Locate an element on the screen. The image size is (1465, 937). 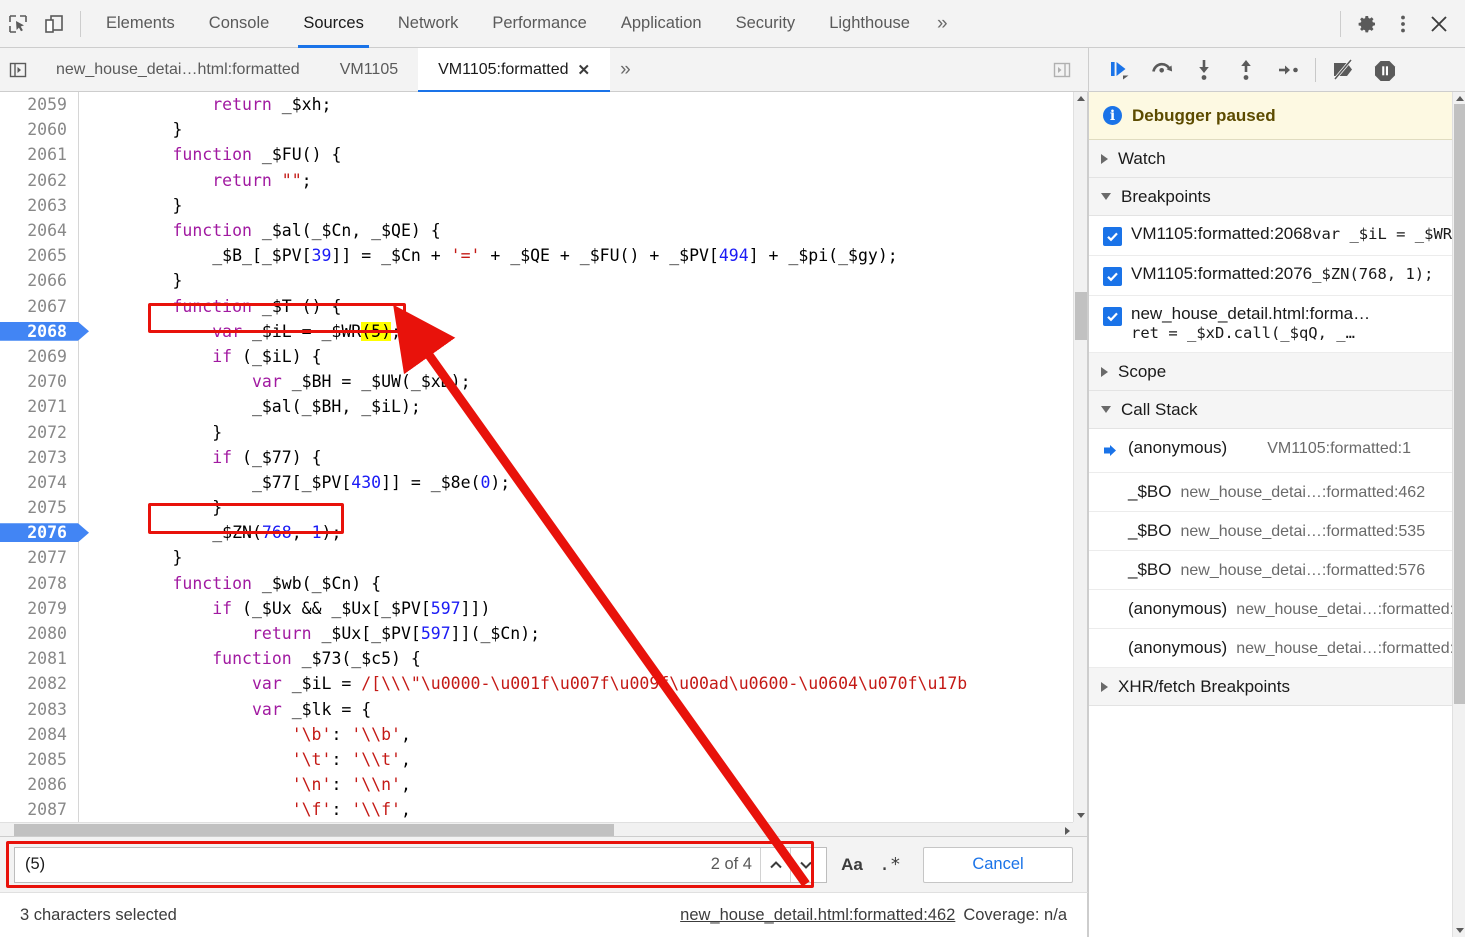
file-tab-new-house-detail: new_house_detai…html:formatted is located at coordinates (178, 70).